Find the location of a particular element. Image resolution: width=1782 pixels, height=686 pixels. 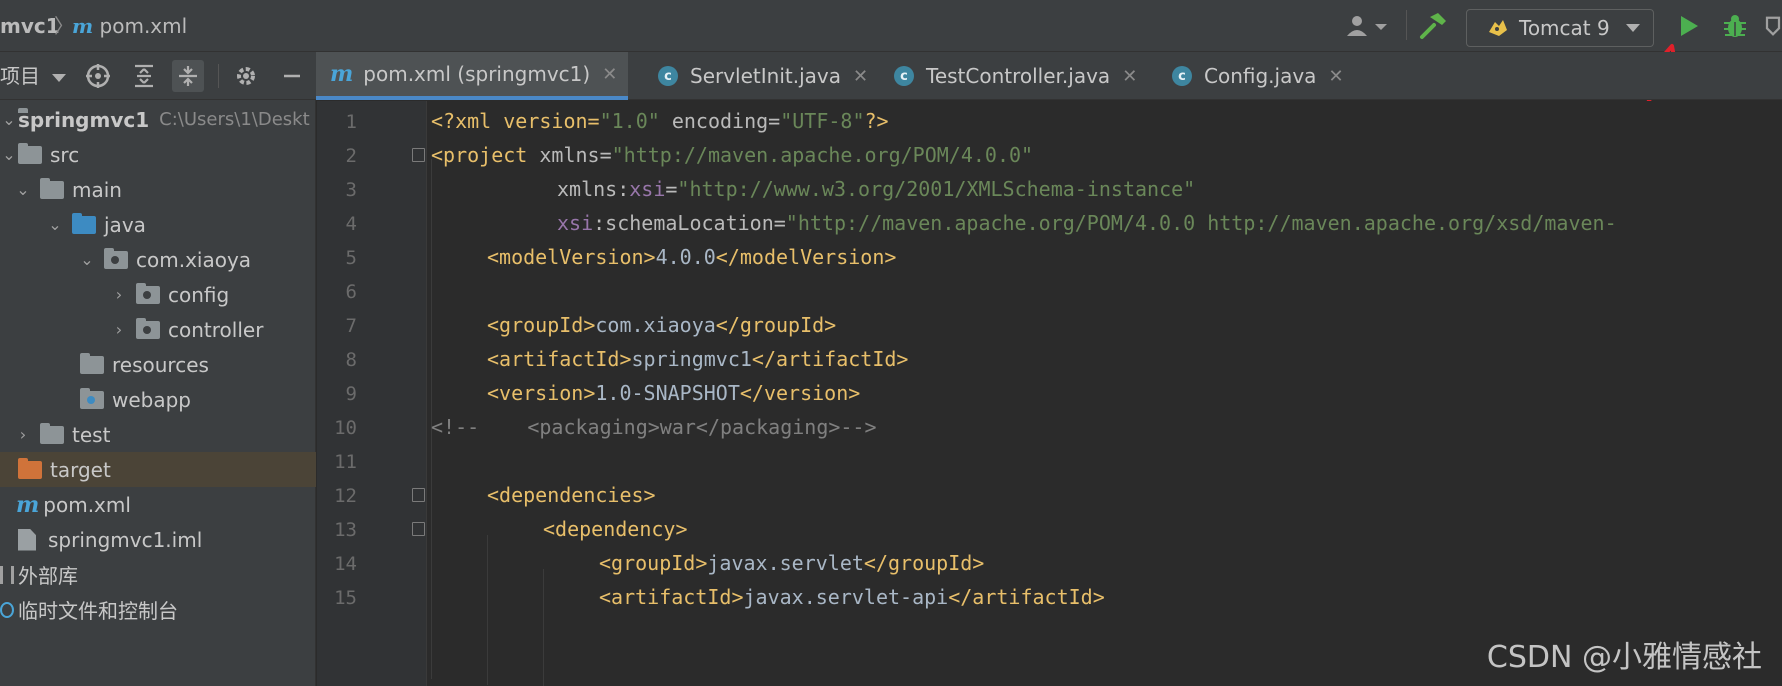

tab-config: c Config.java ✕ is located at coordinates (1258, 76).